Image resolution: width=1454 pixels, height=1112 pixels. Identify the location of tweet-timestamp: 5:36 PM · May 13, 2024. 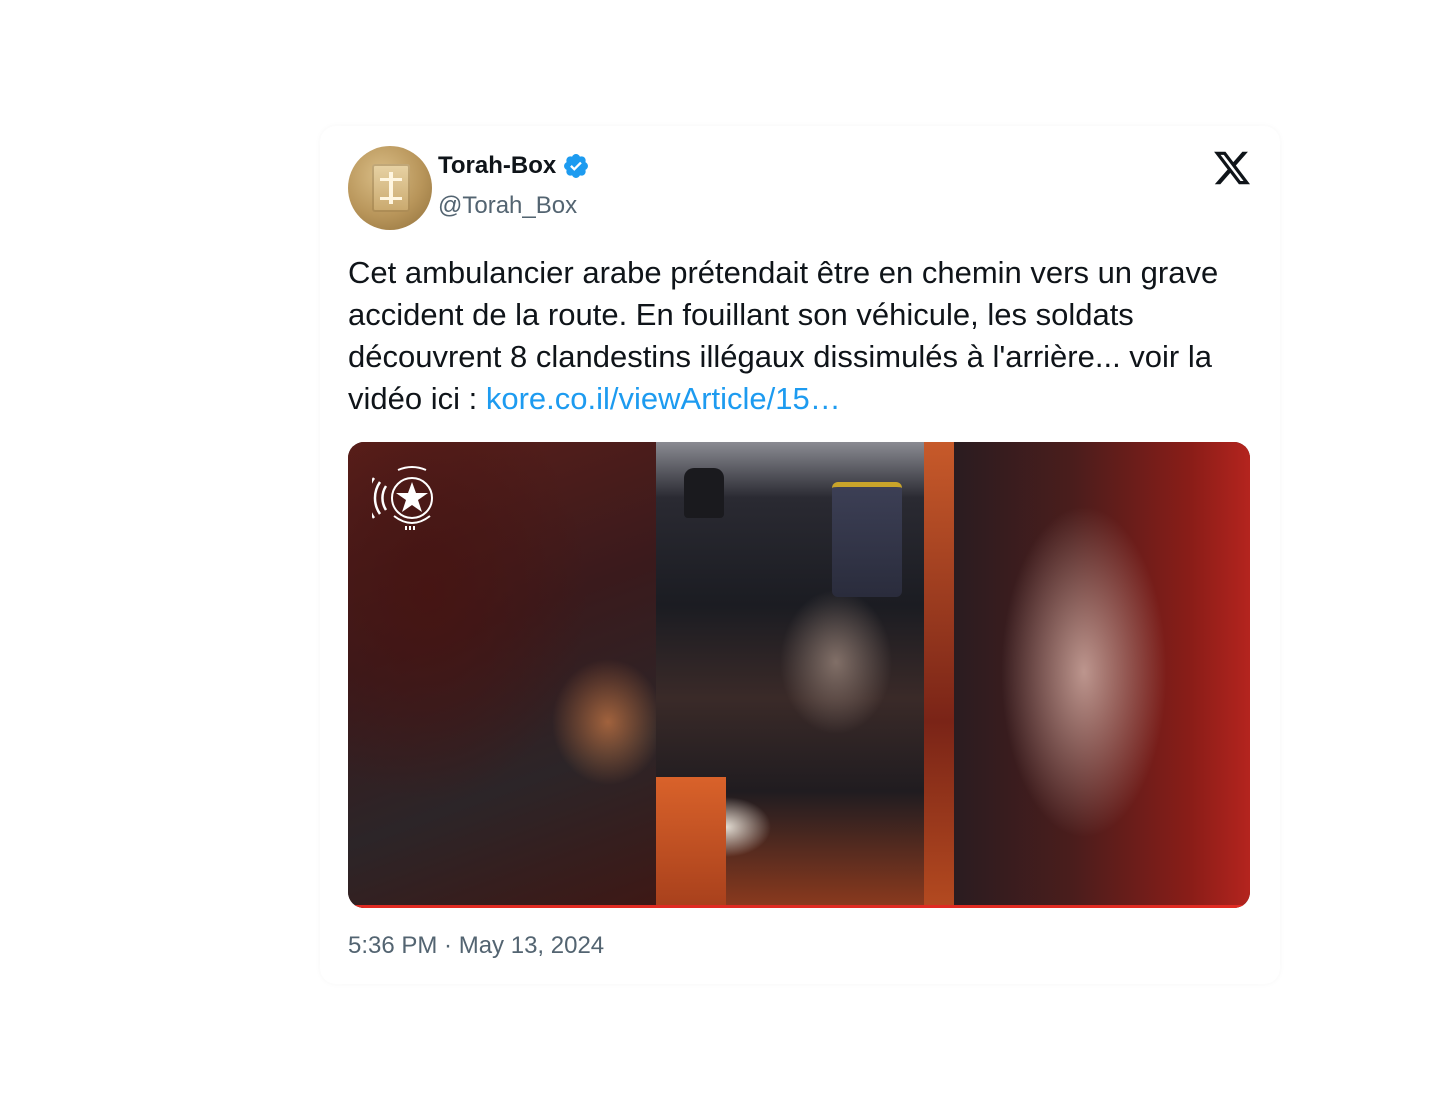
(476, 946).